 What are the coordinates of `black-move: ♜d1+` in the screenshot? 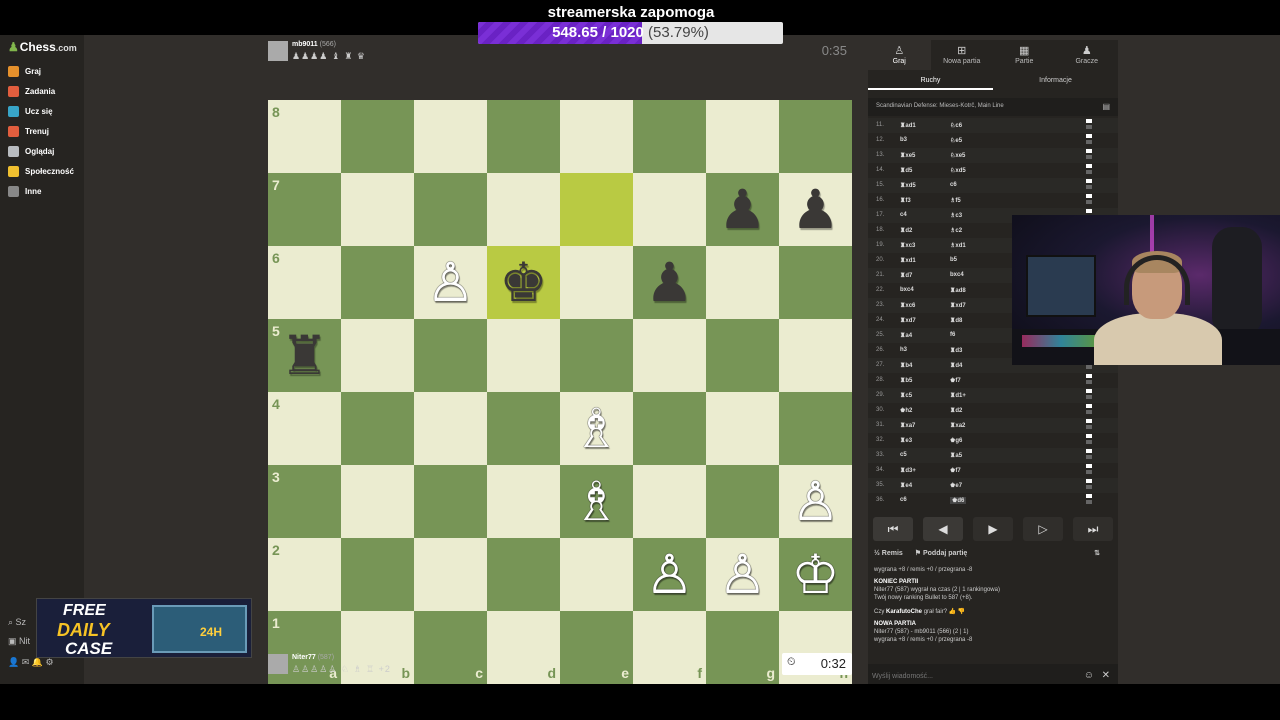 It's located at (958, 395).